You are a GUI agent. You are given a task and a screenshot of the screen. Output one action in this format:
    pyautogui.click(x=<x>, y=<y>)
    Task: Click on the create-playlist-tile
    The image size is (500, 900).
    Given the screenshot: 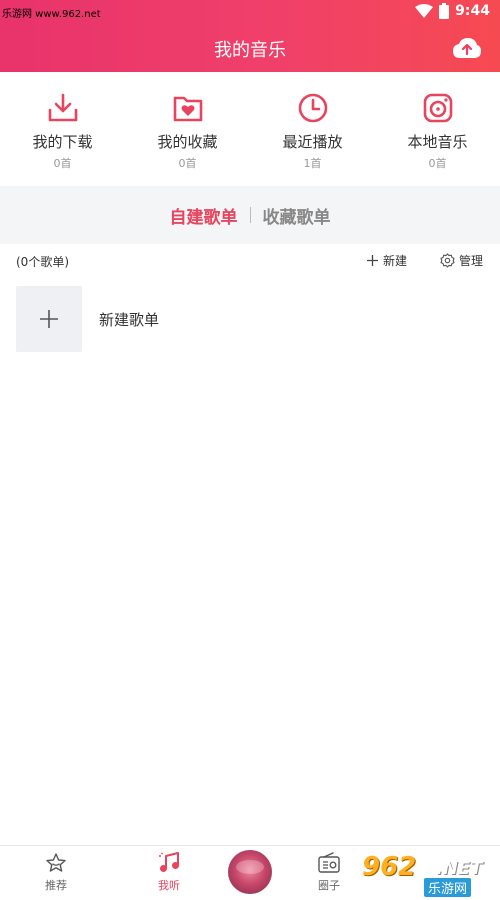 What is the action you would take?
    pyautogui.click(x=49, y=319)
    